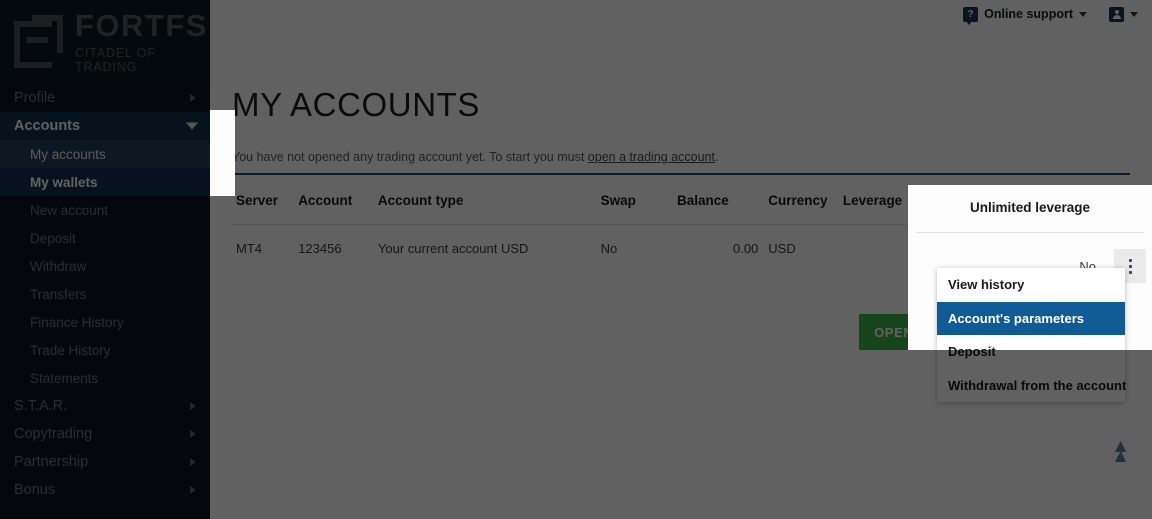 The image size is (1152, 519). What do you see at coordinates (222, 153) in the screenshot?
I see `sidebar-highlight-cutout` at bounding box center [222, 153].